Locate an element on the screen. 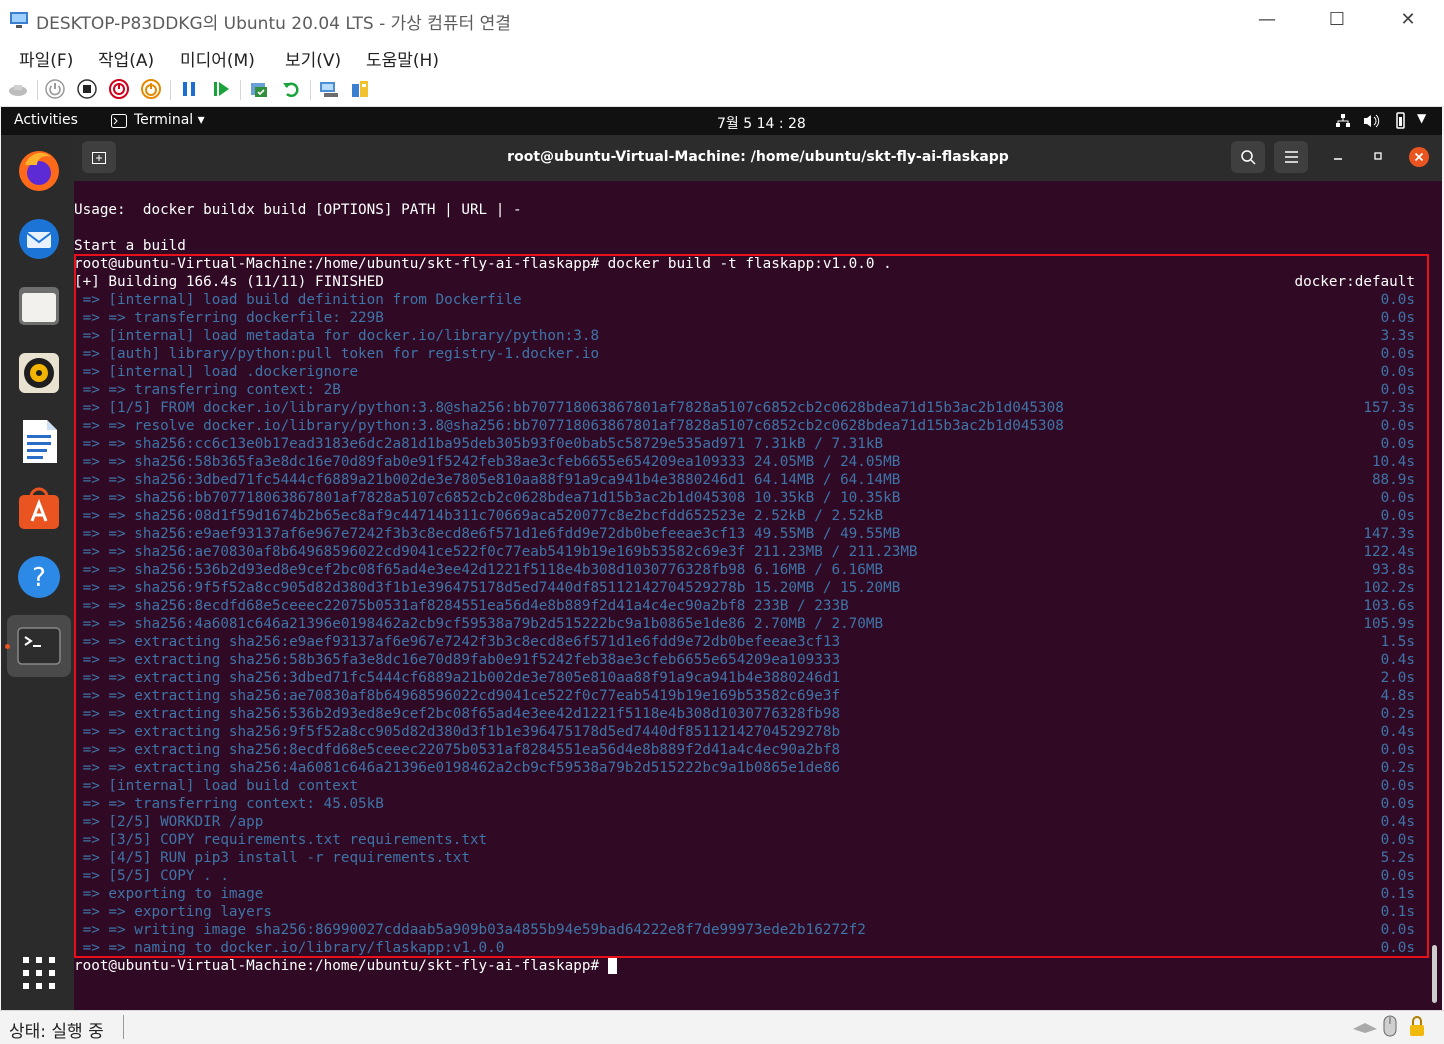 The width and height of the screenshot is (1444, 1044). terminal-scrollbar is located at coordinates (1434, 974).